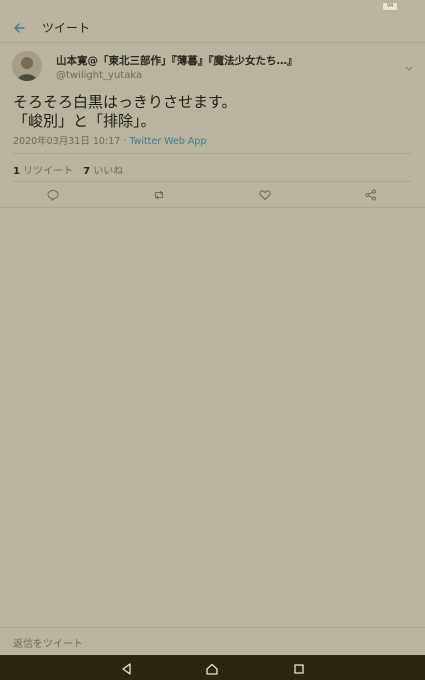  I want to click on reply-input: 返信をツイート, so click(48, 642).